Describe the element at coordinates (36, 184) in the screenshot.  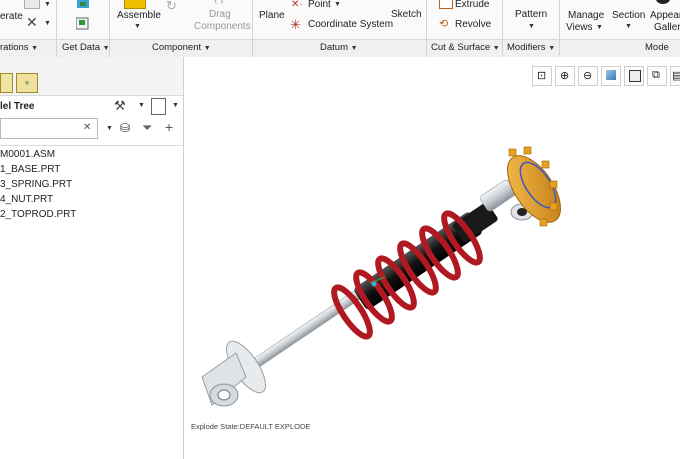
I see `tree-item-spring: 3_SPRING.PRT` at that location.